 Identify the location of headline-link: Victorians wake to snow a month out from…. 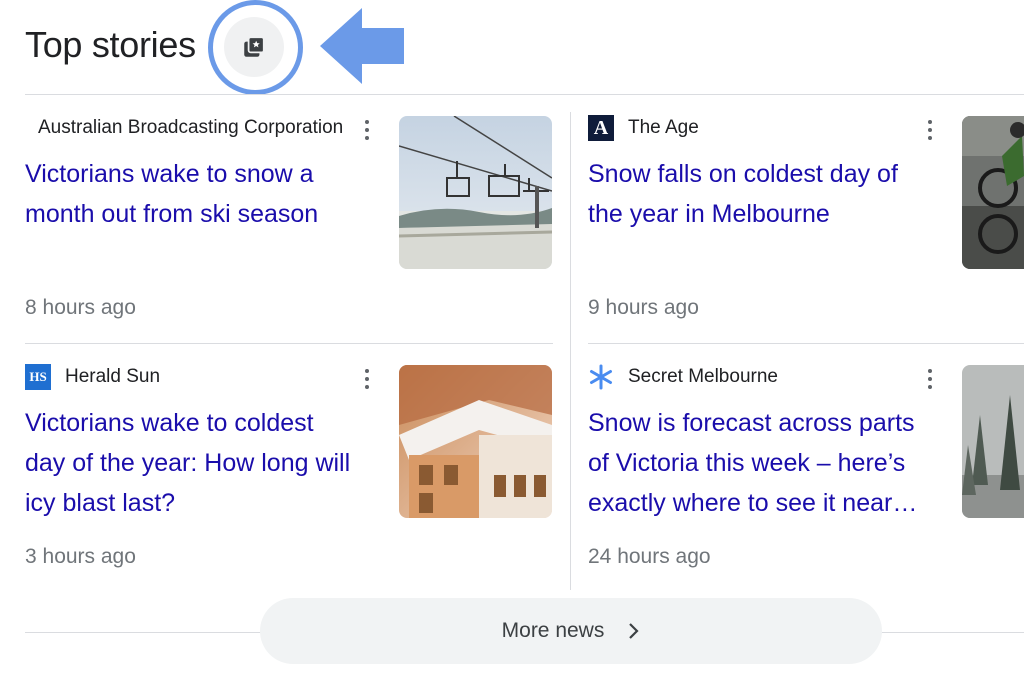
(171, 194).